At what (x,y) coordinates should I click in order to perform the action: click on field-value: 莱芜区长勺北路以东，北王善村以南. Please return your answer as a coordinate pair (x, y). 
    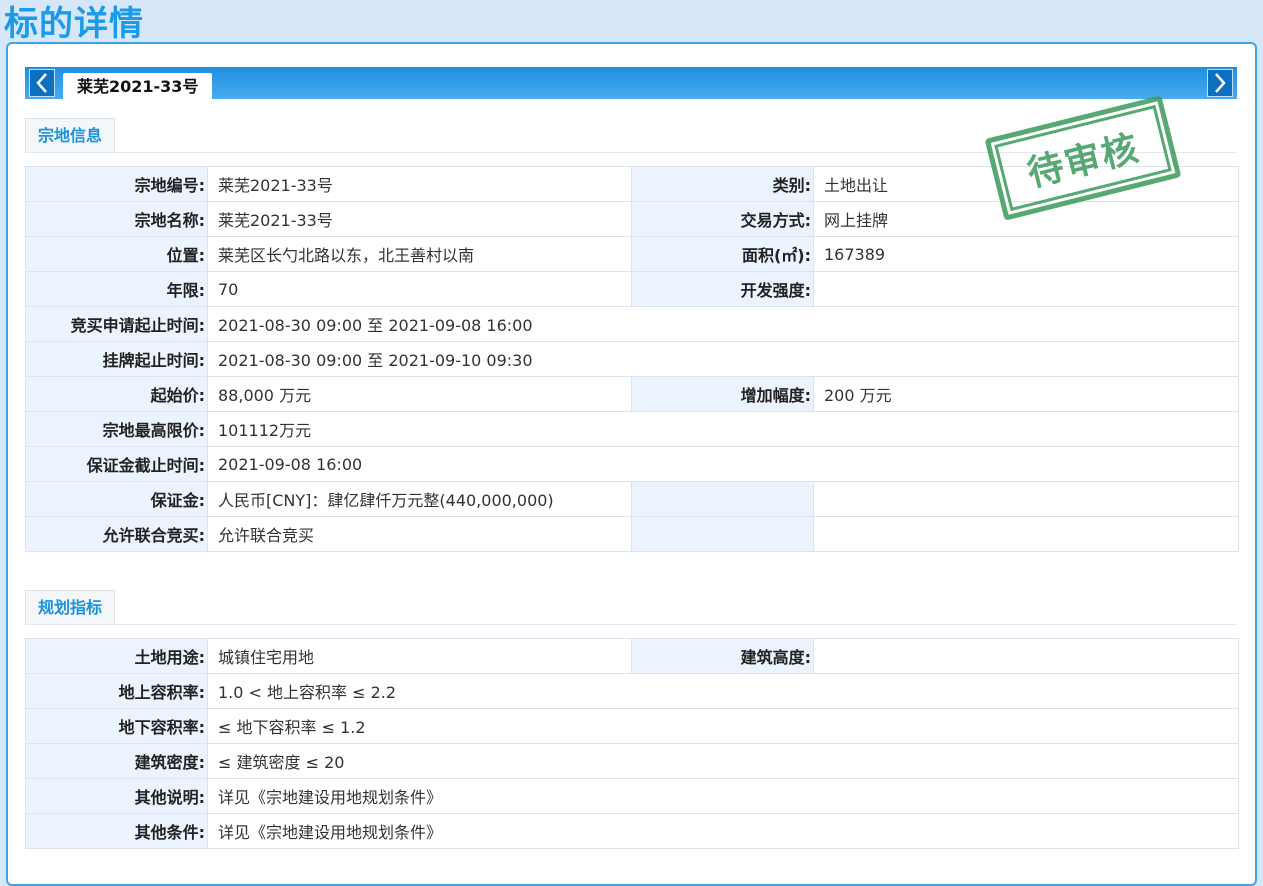
    Looking at the image, I should click on (419, 254).